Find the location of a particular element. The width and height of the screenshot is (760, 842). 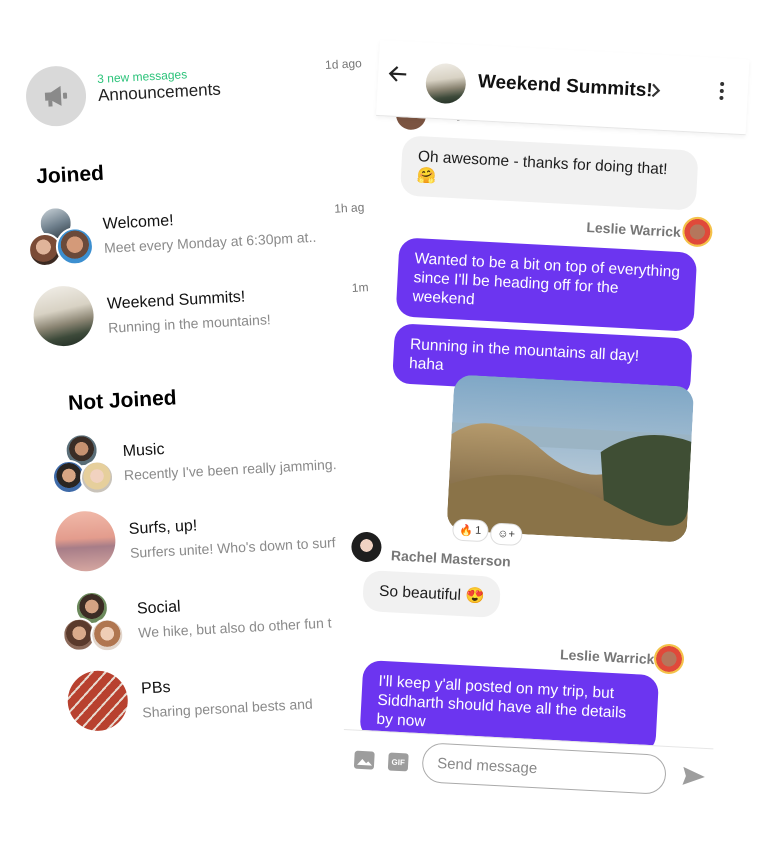

mountain-photo-avatar is located at coordinates (64, 316).